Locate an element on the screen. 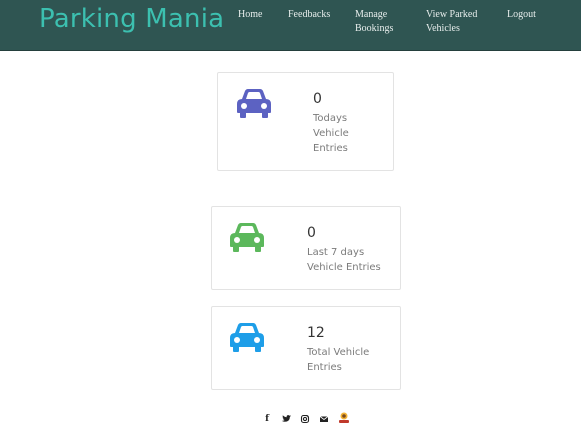  nav-home: Home is located at coordinates (250, 15).